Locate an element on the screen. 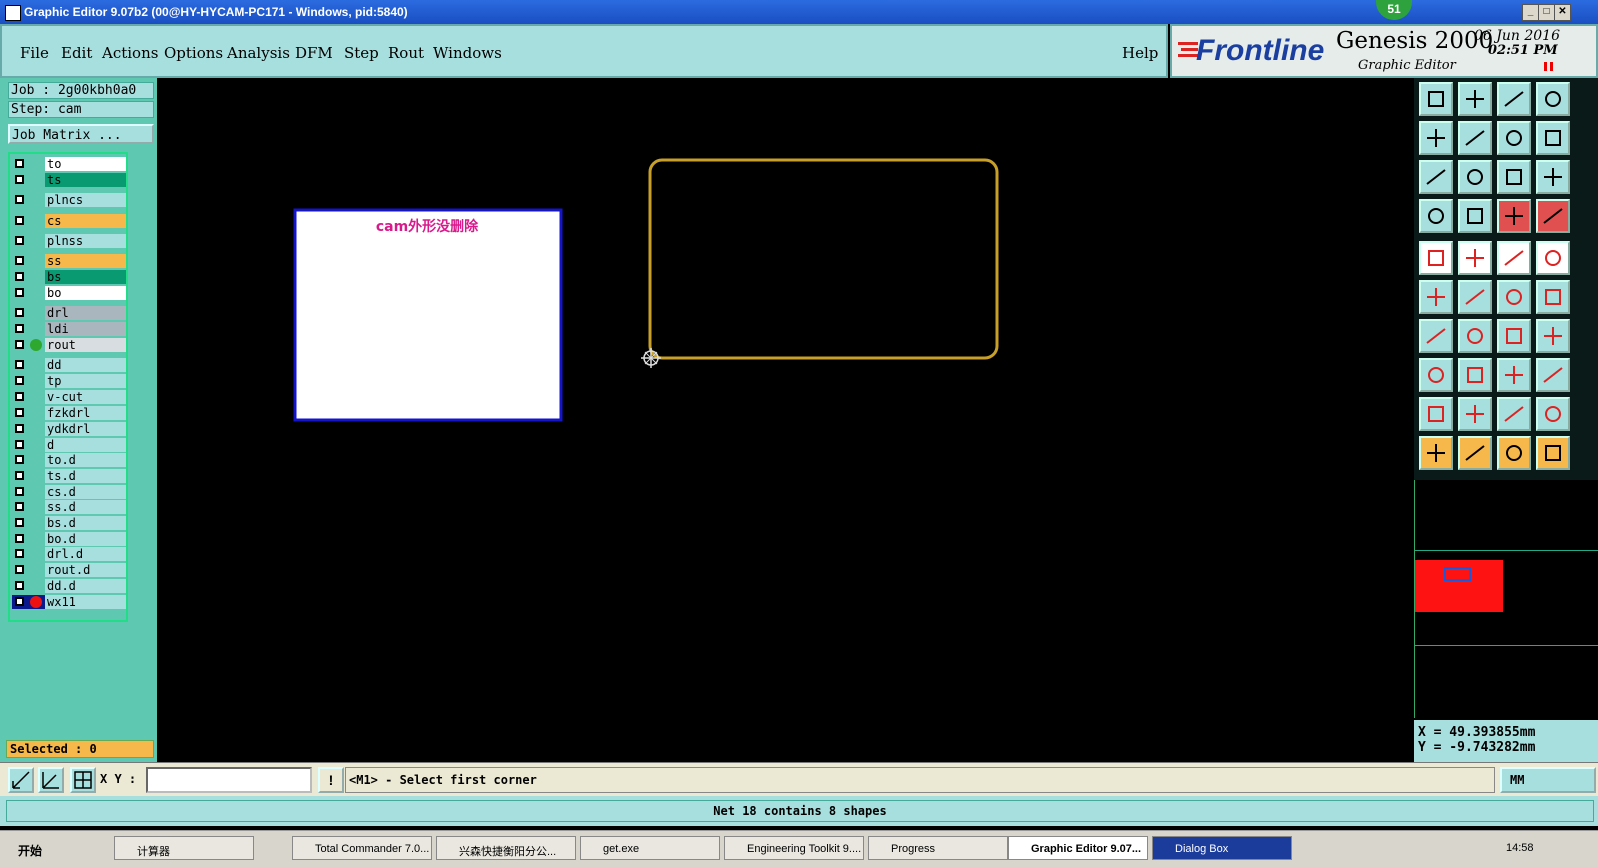 Image resolution: width=1598 pixels, height=867 pixels. pan-left-icon is located at coordinates (1436, 138).